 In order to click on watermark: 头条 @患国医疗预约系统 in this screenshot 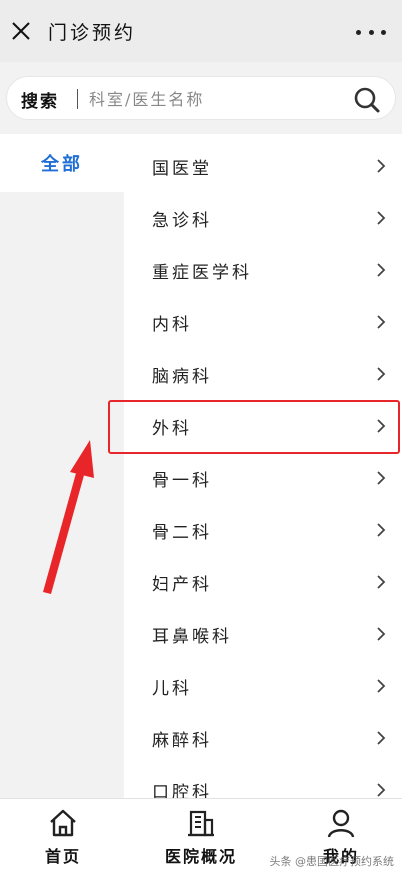, I will do `click(332, 861)`.